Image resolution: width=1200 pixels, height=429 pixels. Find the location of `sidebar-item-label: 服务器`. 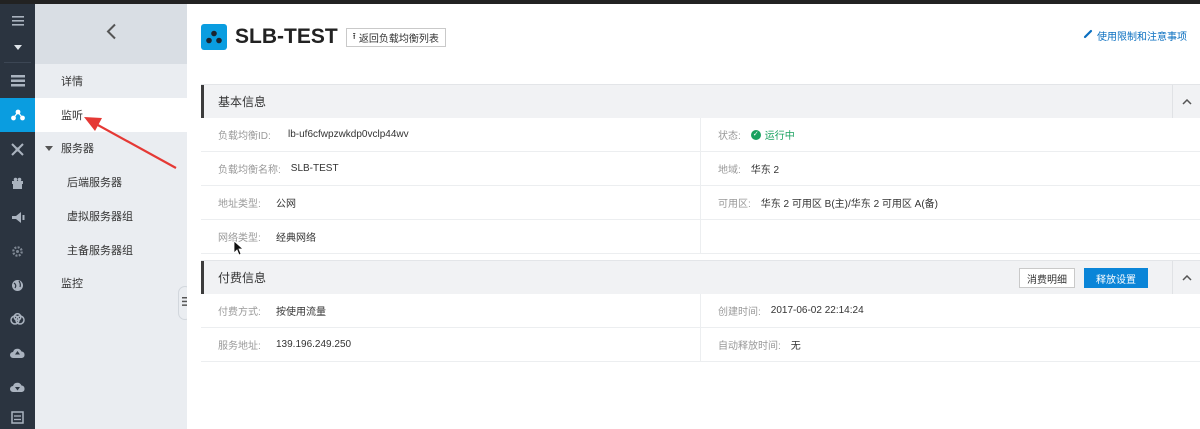

sidebar-item-label: 服务器 is located at coordinates (77, 149).